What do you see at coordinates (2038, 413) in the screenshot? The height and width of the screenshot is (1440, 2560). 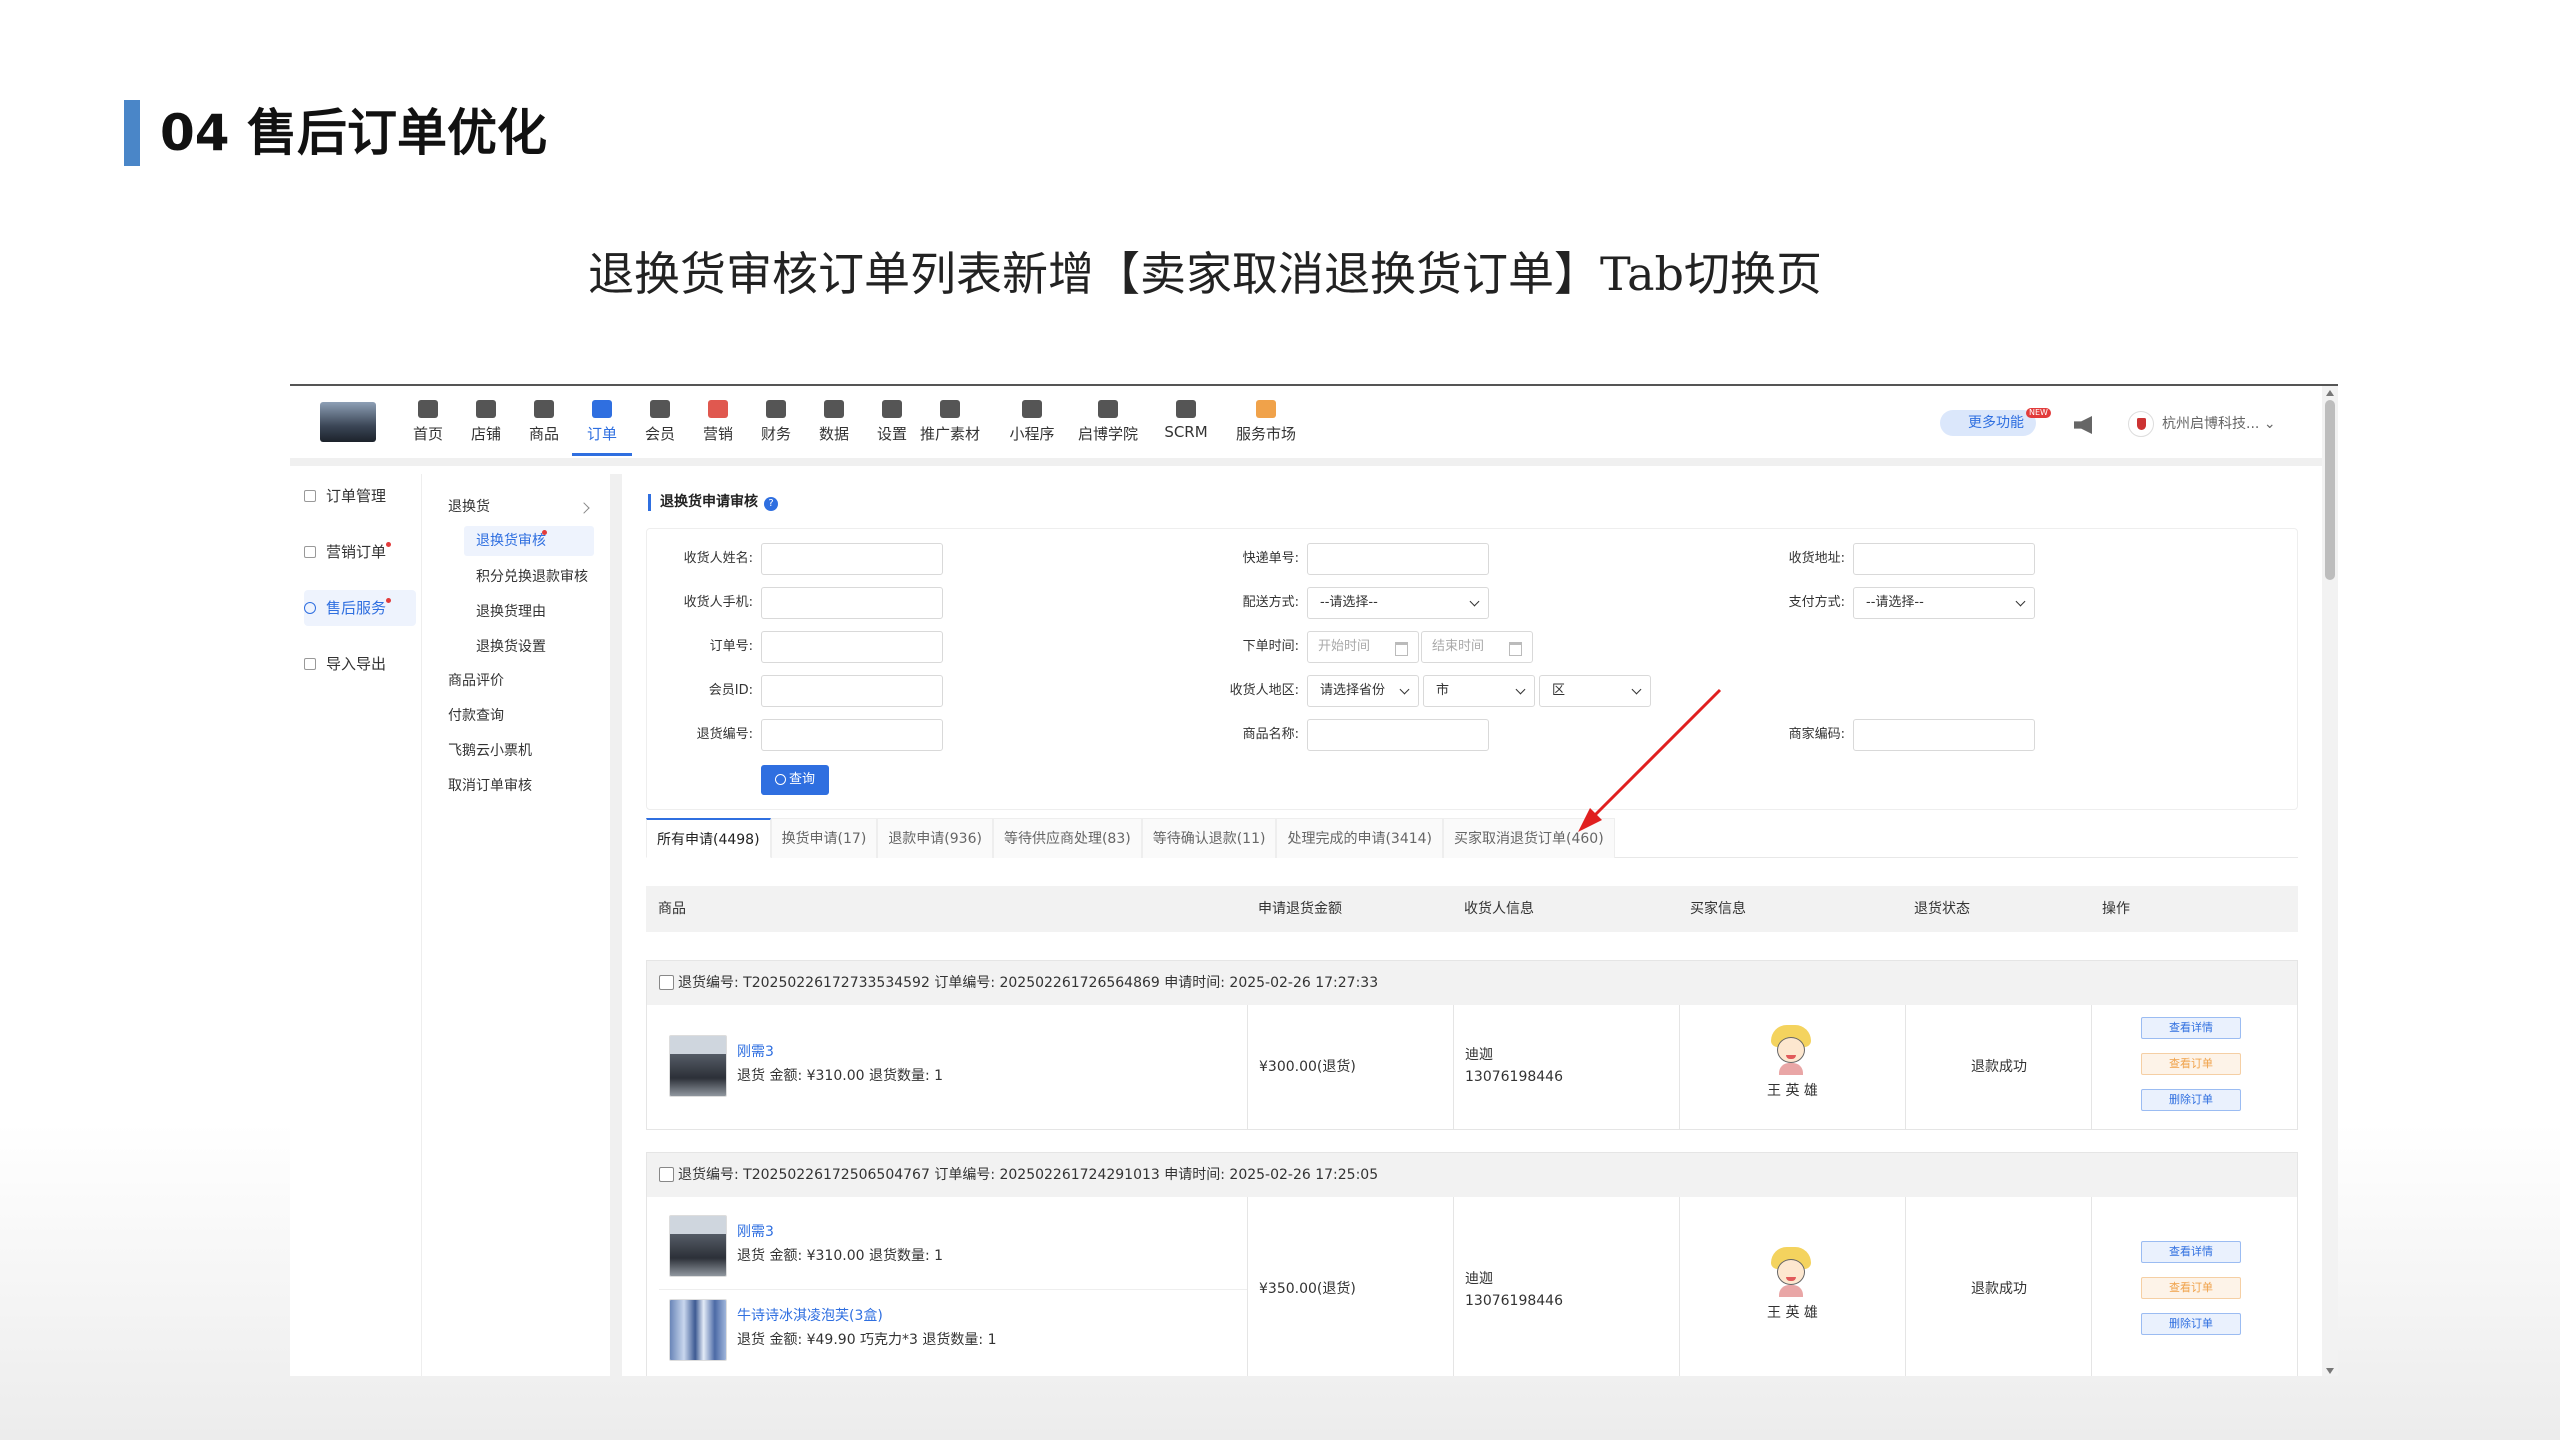 I see `new-badge: NEW` at bounding box center [2038, 413].